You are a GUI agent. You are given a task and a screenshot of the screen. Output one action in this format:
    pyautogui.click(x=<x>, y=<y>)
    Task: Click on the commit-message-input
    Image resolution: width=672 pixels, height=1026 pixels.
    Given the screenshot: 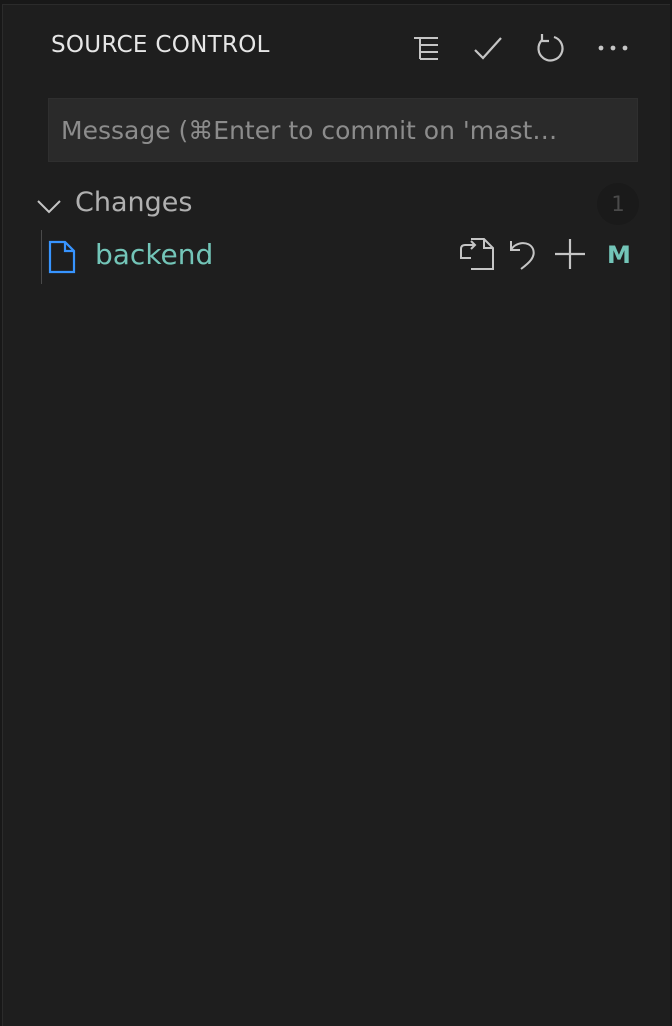 What is the action you would take?
    pyautogui.click(x=349, y=130)
    